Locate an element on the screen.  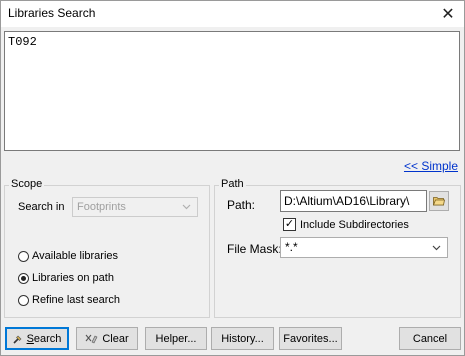
check-icon: ✓ is located at coordinates (289, 224).